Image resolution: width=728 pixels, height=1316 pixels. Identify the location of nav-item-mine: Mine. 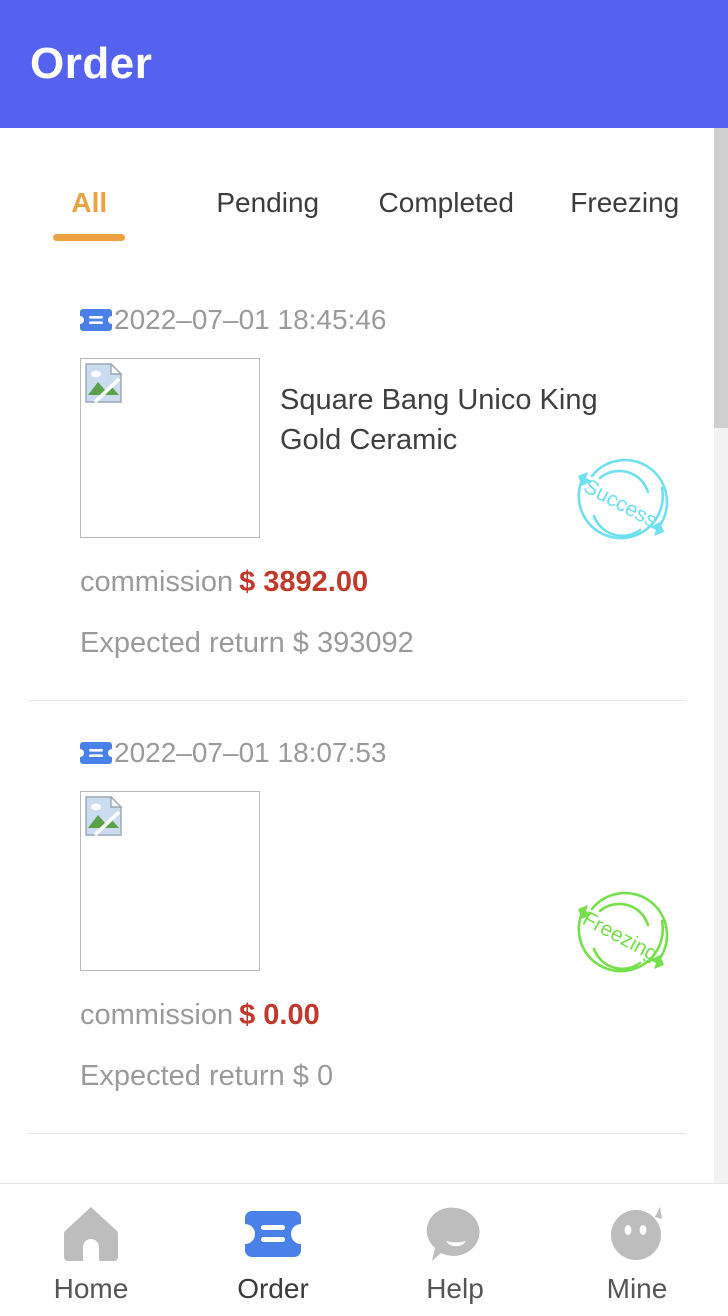
(637, 1250).